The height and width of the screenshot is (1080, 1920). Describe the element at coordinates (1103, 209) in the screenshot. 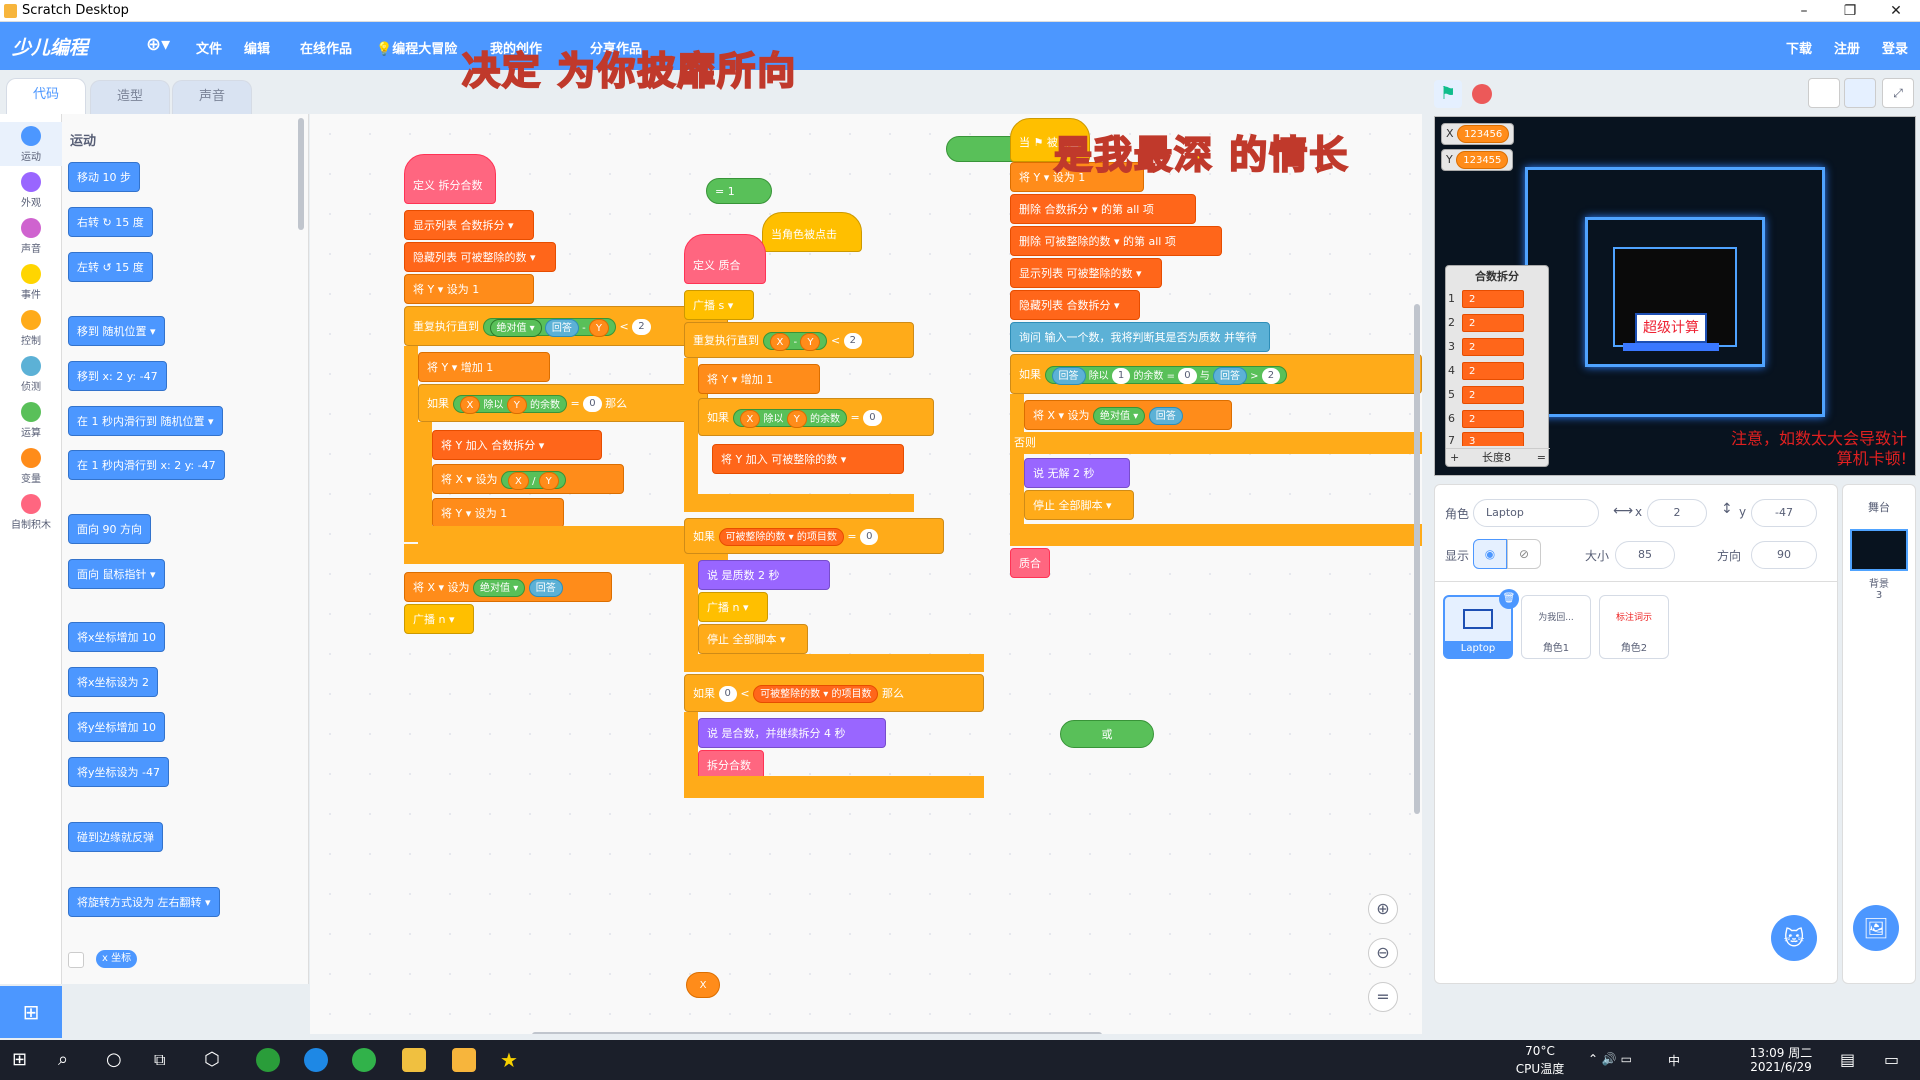

I see `delete-item-block: 删除 合数拆分 ▾ 的第 all 项` at that location.